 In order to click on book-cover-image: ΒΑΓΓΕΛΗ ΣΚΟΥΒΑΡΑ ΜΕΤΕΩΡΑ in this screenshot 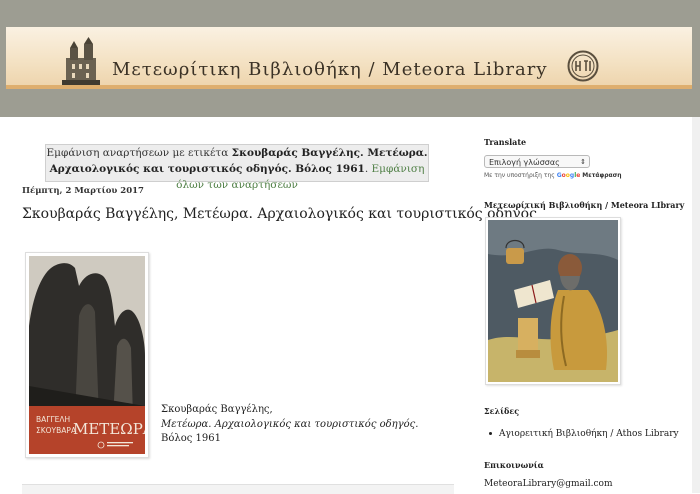, I will do `click(87, 355)`.